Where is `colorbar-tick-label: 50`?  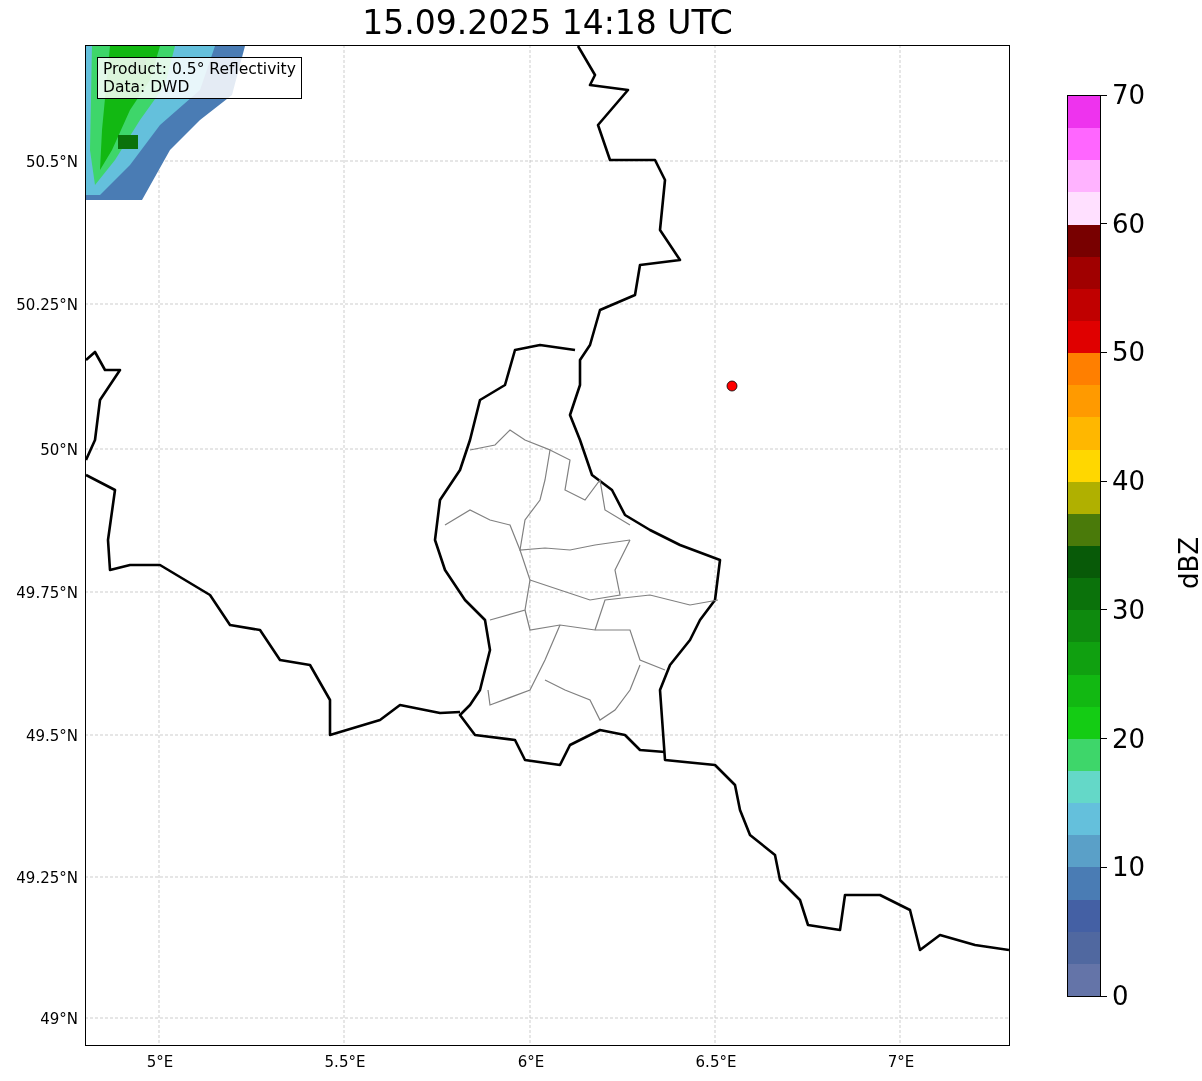
colorbar-tick-label: 50 is located at coordinates (1129, 352).